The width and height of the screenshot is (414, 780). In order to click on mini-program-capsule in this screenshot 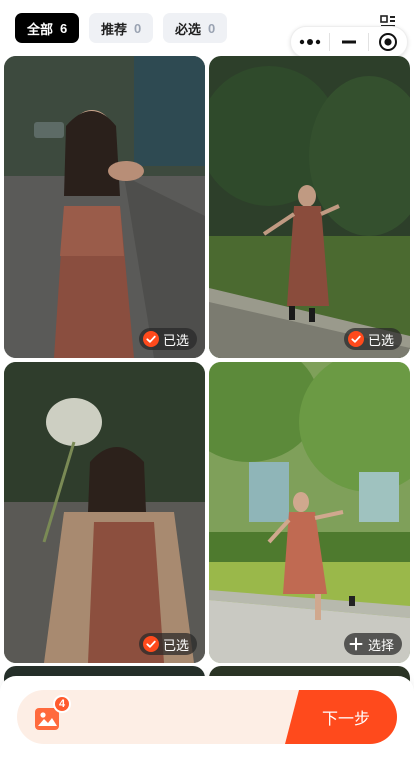, I will do `click(349, 42)`.